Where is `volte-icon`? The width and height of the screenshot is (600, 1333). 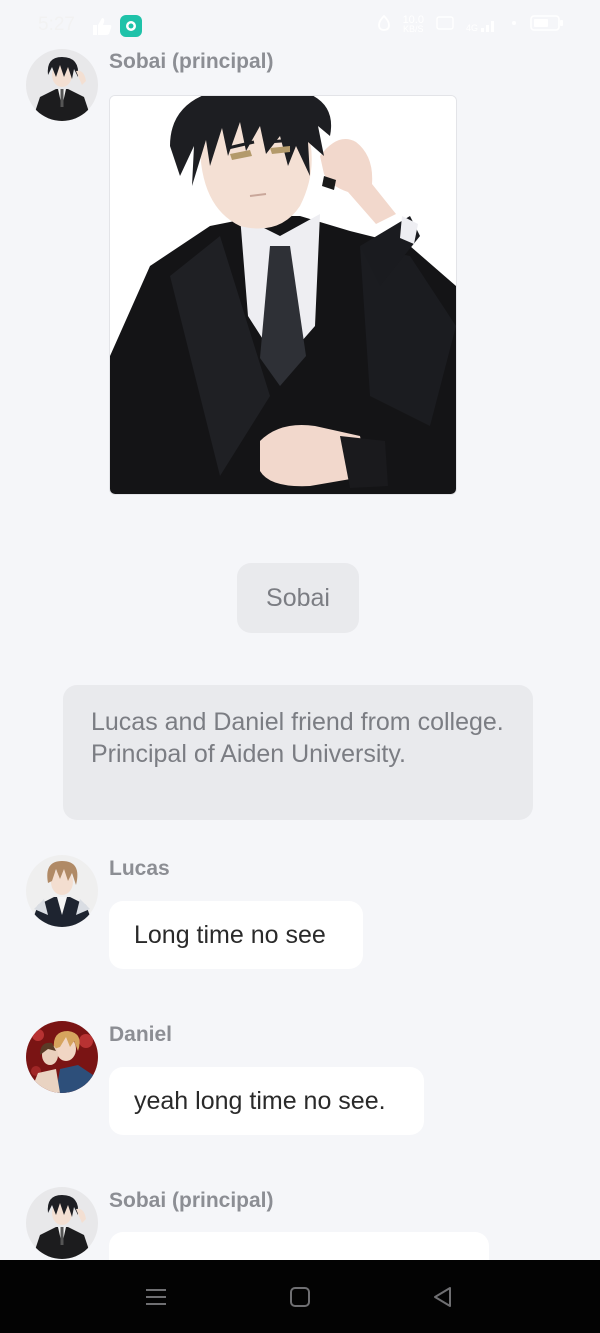 volte-icon is located at coordinates (445, 24).